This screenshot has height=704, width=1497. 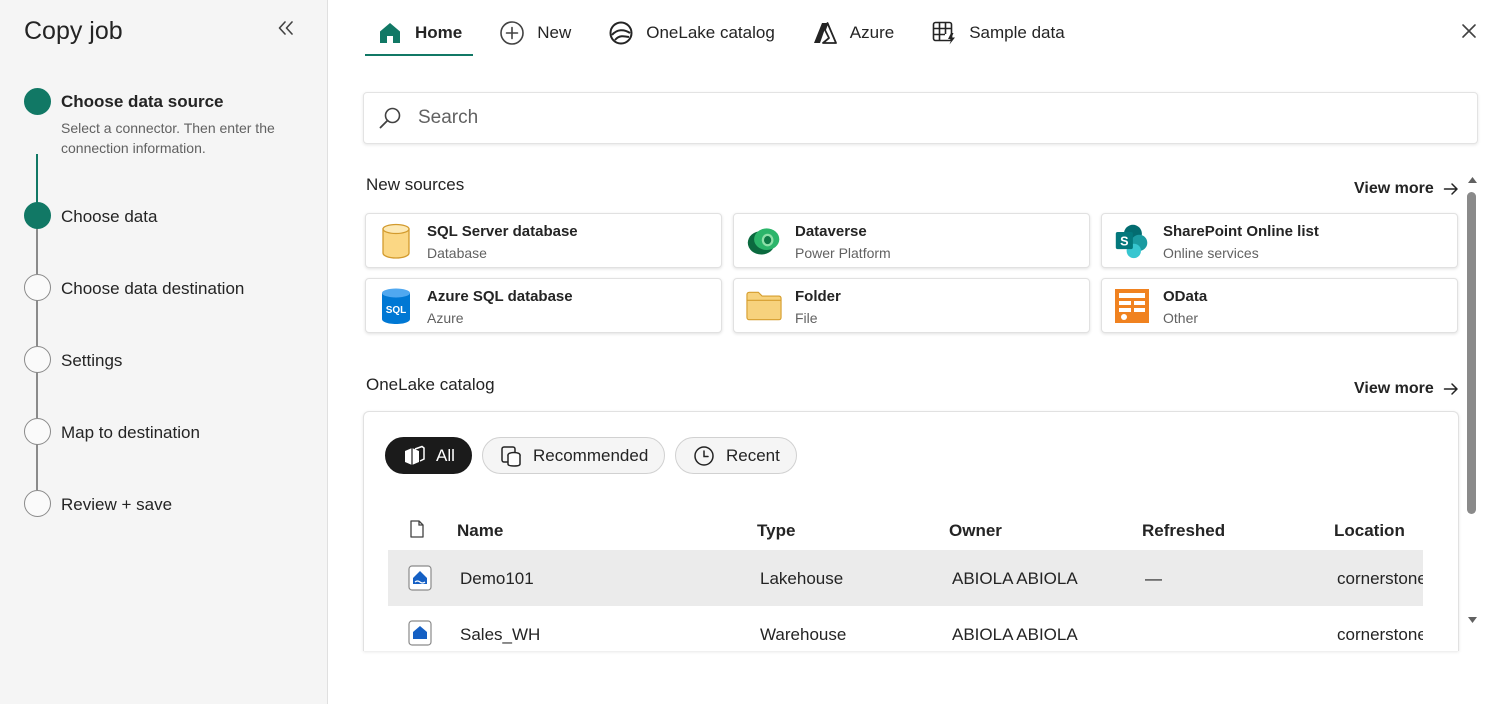 What do you see at coordinates (457, 253) in the screenshot?
I see `card-subtitle: Database` at bounding box center [457, 253].